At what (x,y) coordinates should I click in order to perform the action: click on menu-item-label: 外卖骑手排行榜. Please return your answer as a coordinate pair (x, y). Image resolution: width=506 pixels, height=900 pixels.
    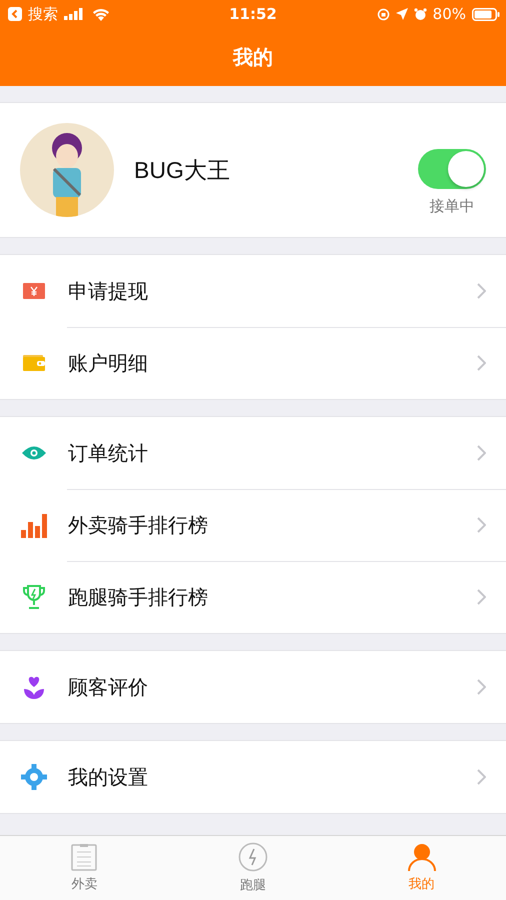
    Looking at the image, I should click on (138, 525).